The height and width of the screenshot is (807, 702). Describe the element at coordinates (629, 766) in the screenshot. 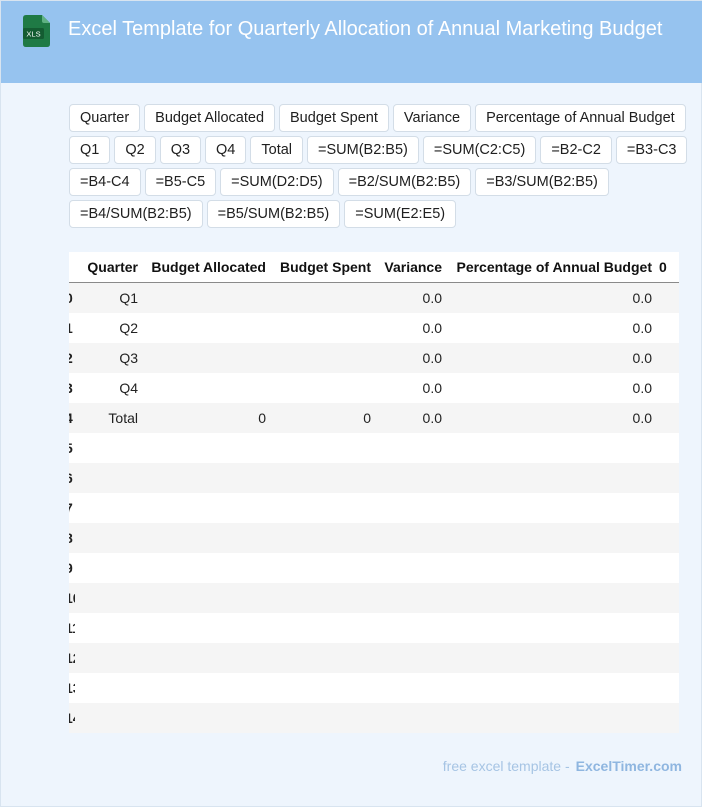

I see `footer-brand-link: ExcelTimer.com` at that location.